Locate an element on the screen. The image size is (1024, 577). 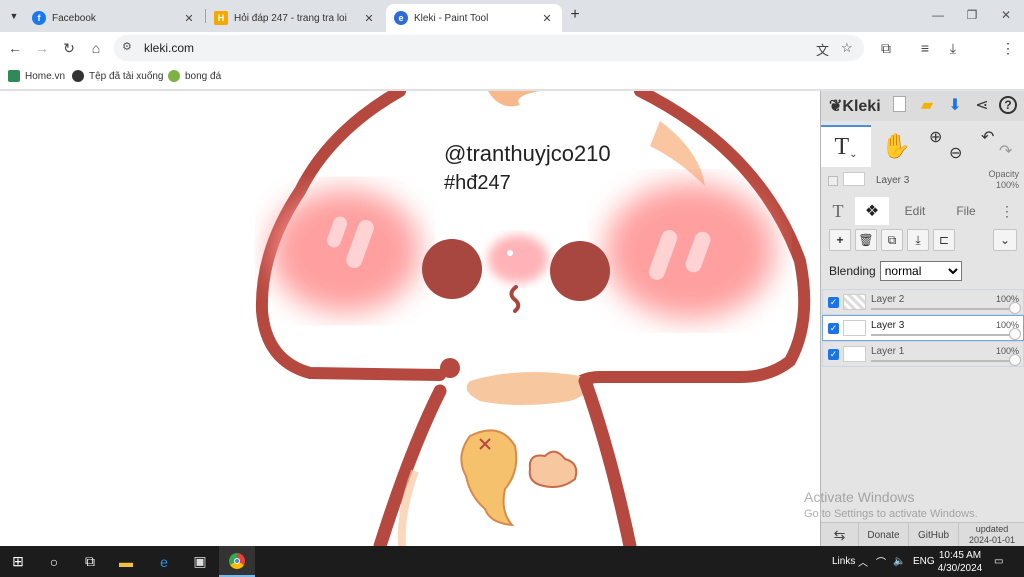
menu-icon: ⋮ is located at coordinates (1008, 48).